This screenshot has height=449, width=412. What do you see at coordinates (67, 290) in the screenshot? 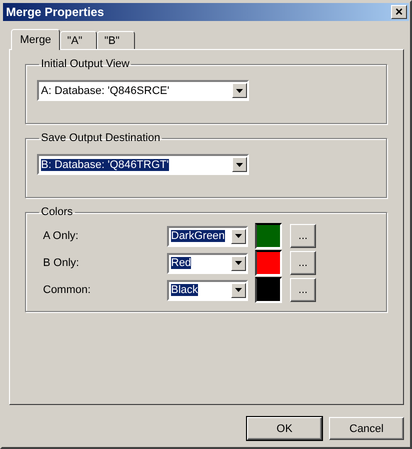
I see `color-label: Common:` at bounding box center [67, 290].